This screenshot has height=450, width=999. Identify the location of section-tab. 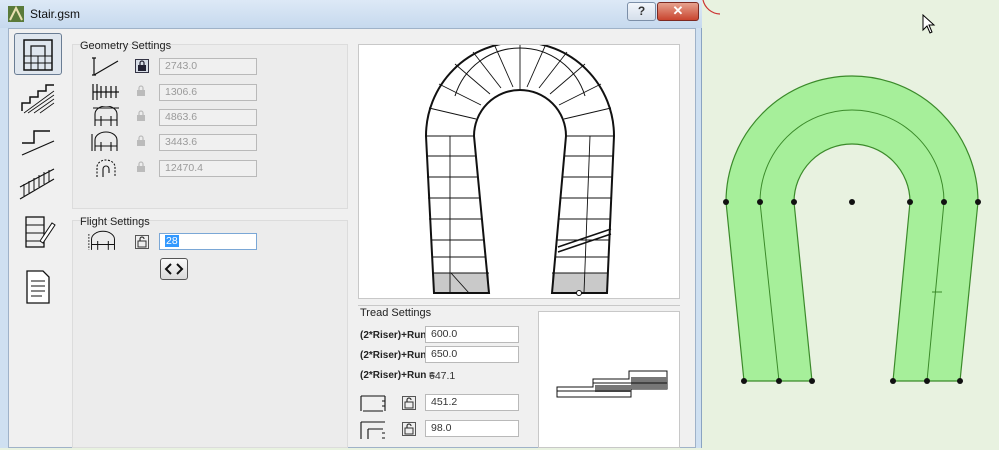
(38, 98).